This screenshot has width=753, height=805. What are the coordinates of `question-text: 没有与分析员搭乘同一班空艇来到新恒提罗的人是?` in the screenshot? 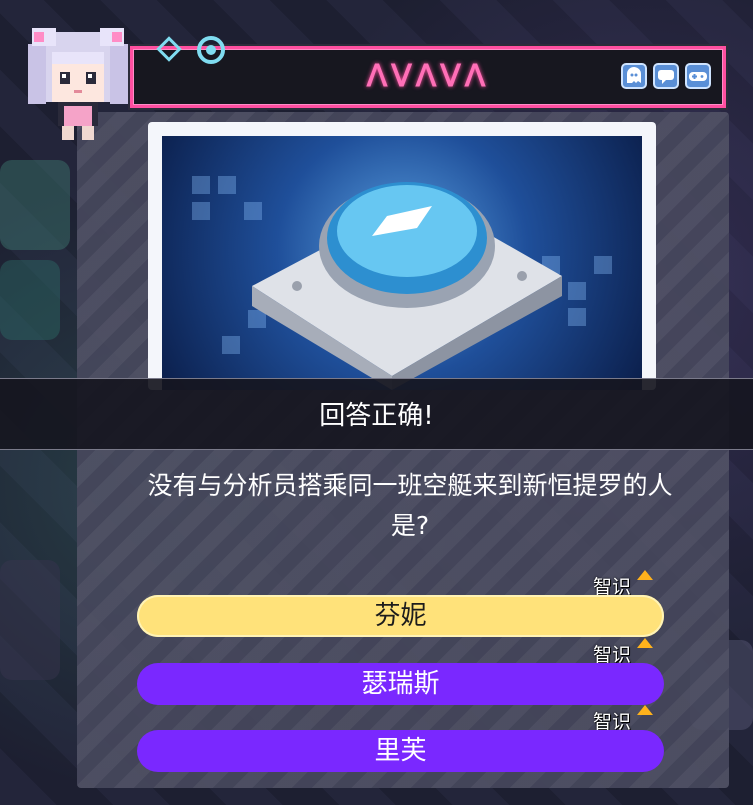 It's located at (410, 505).